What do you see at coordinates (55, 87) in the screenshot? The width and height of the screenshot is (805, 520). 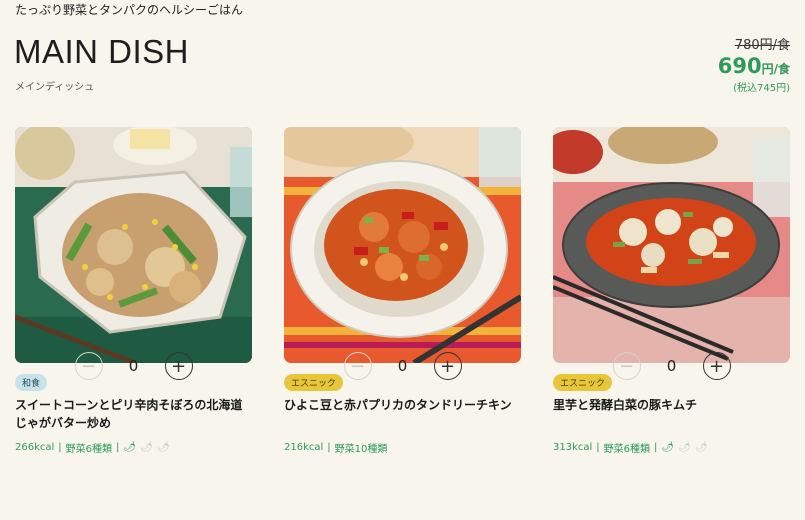 I see `page-subtitle: メインディッシュ` at bounding box center [55, 87].